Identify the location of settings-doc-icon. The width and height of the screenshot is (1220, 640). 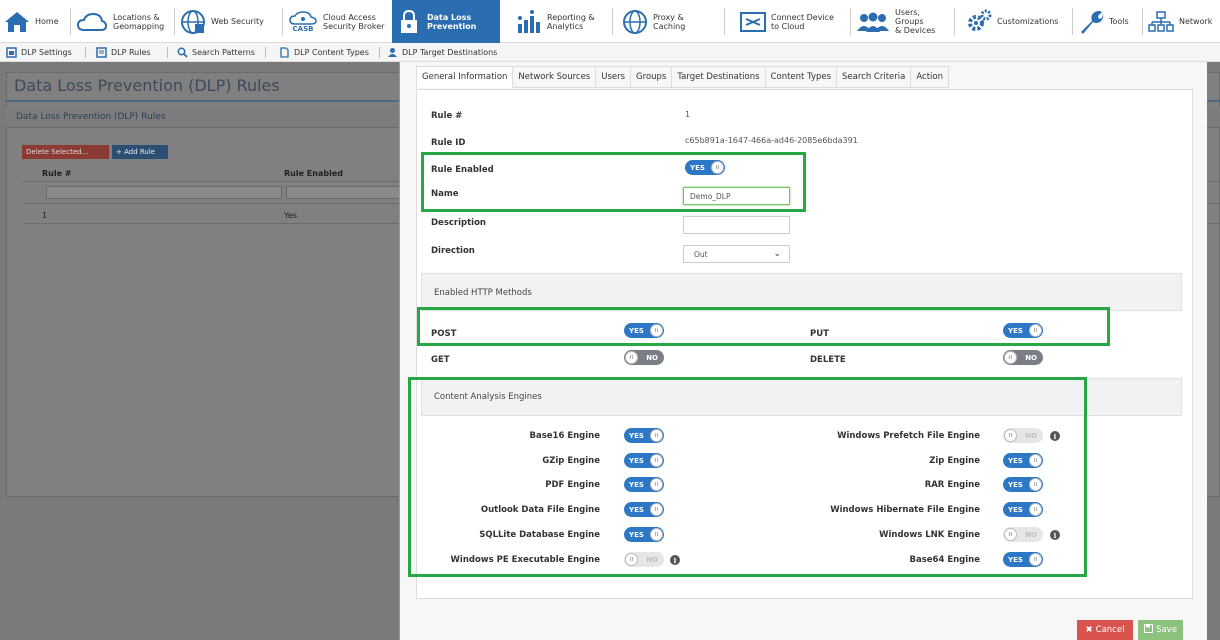
(11, 52).